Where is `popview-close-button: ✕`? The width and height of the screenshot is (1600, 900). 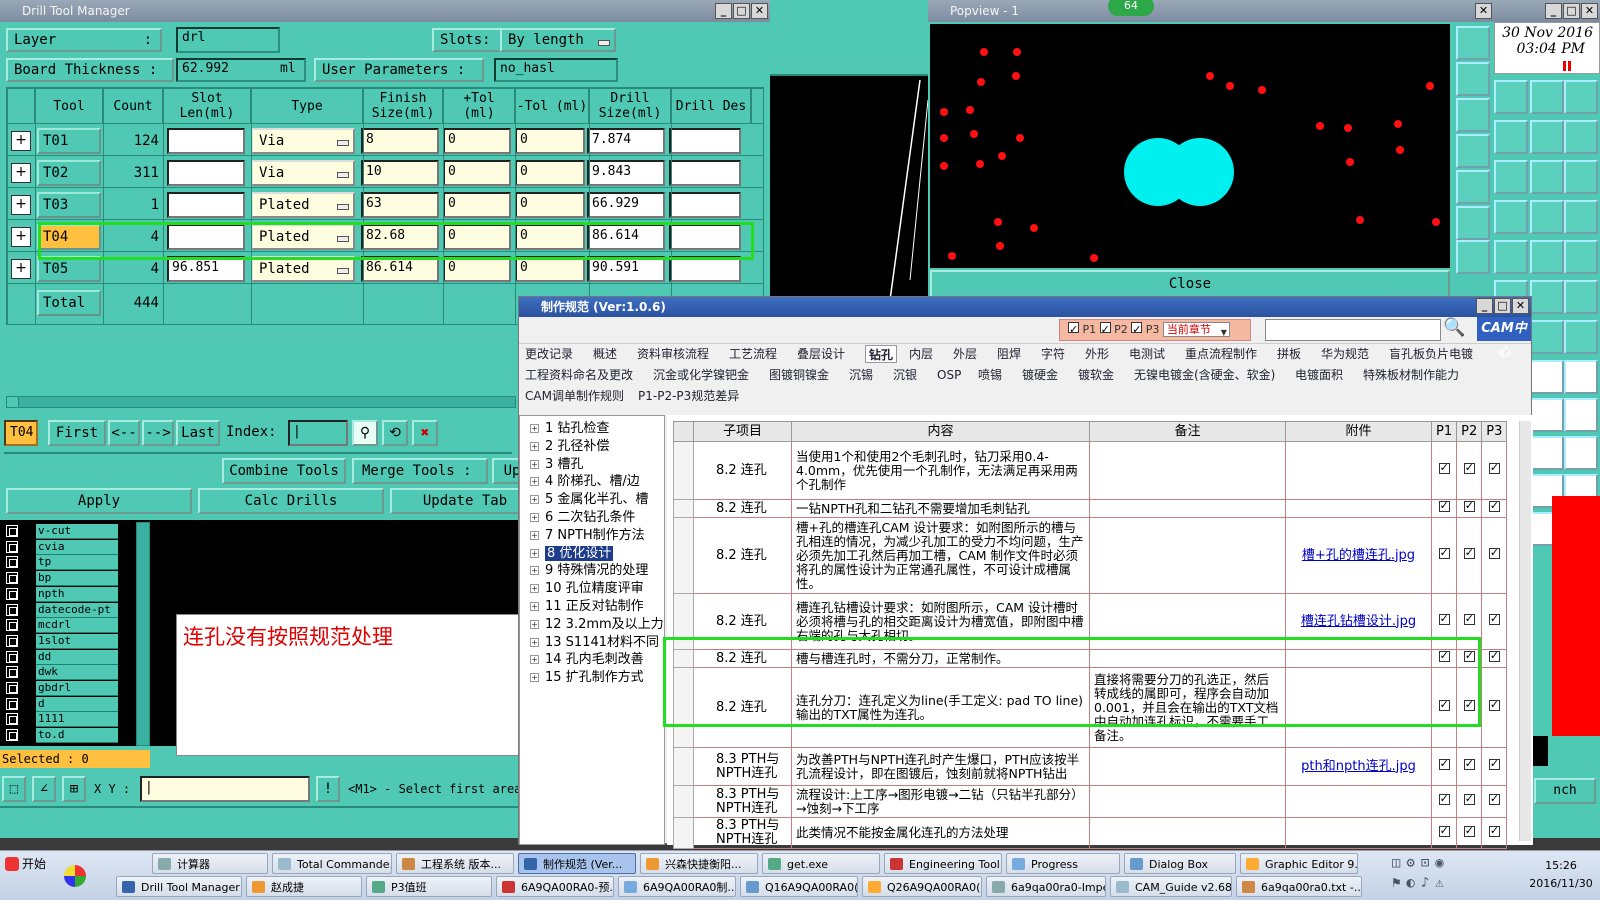 popview-close-button: ✕ is located at coordinates (1483, 11).